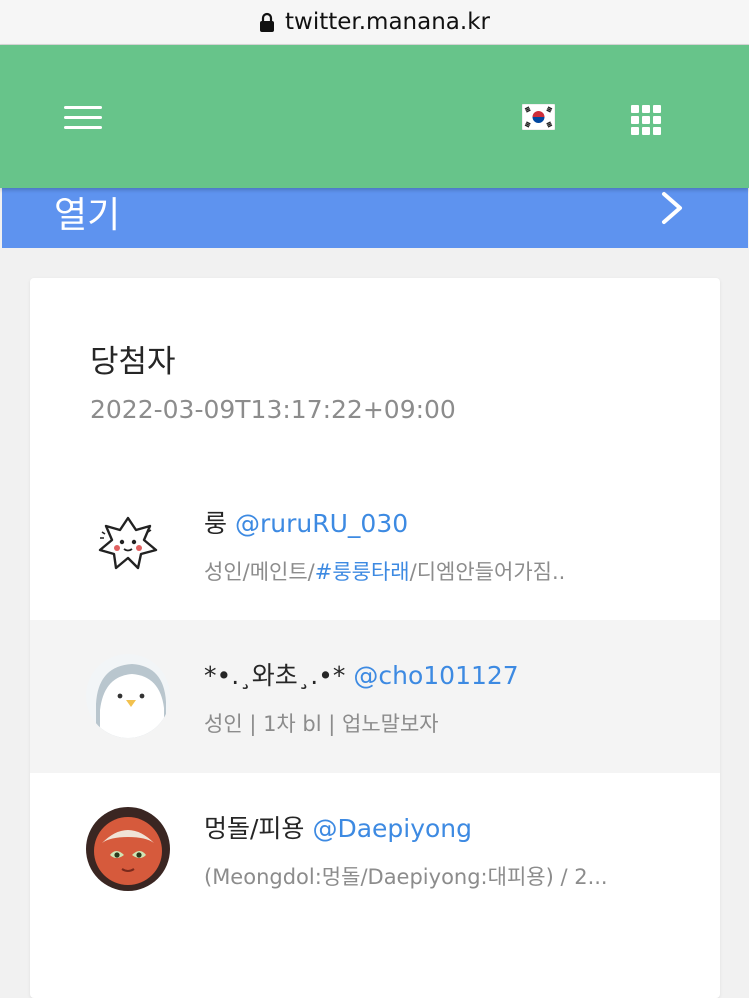 This screenshot has width=749, height=998. Describe the element at coordinates (387, 22) in the screenshot. I see `url-text: twitter.manana.kr` at that location.